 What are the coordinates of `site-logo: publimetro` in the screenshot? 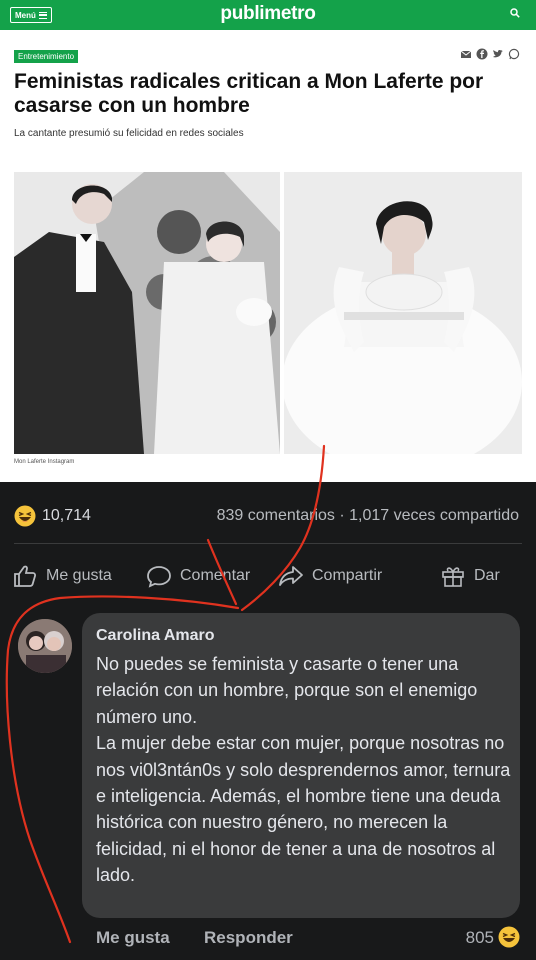 It's located at (268, 14).